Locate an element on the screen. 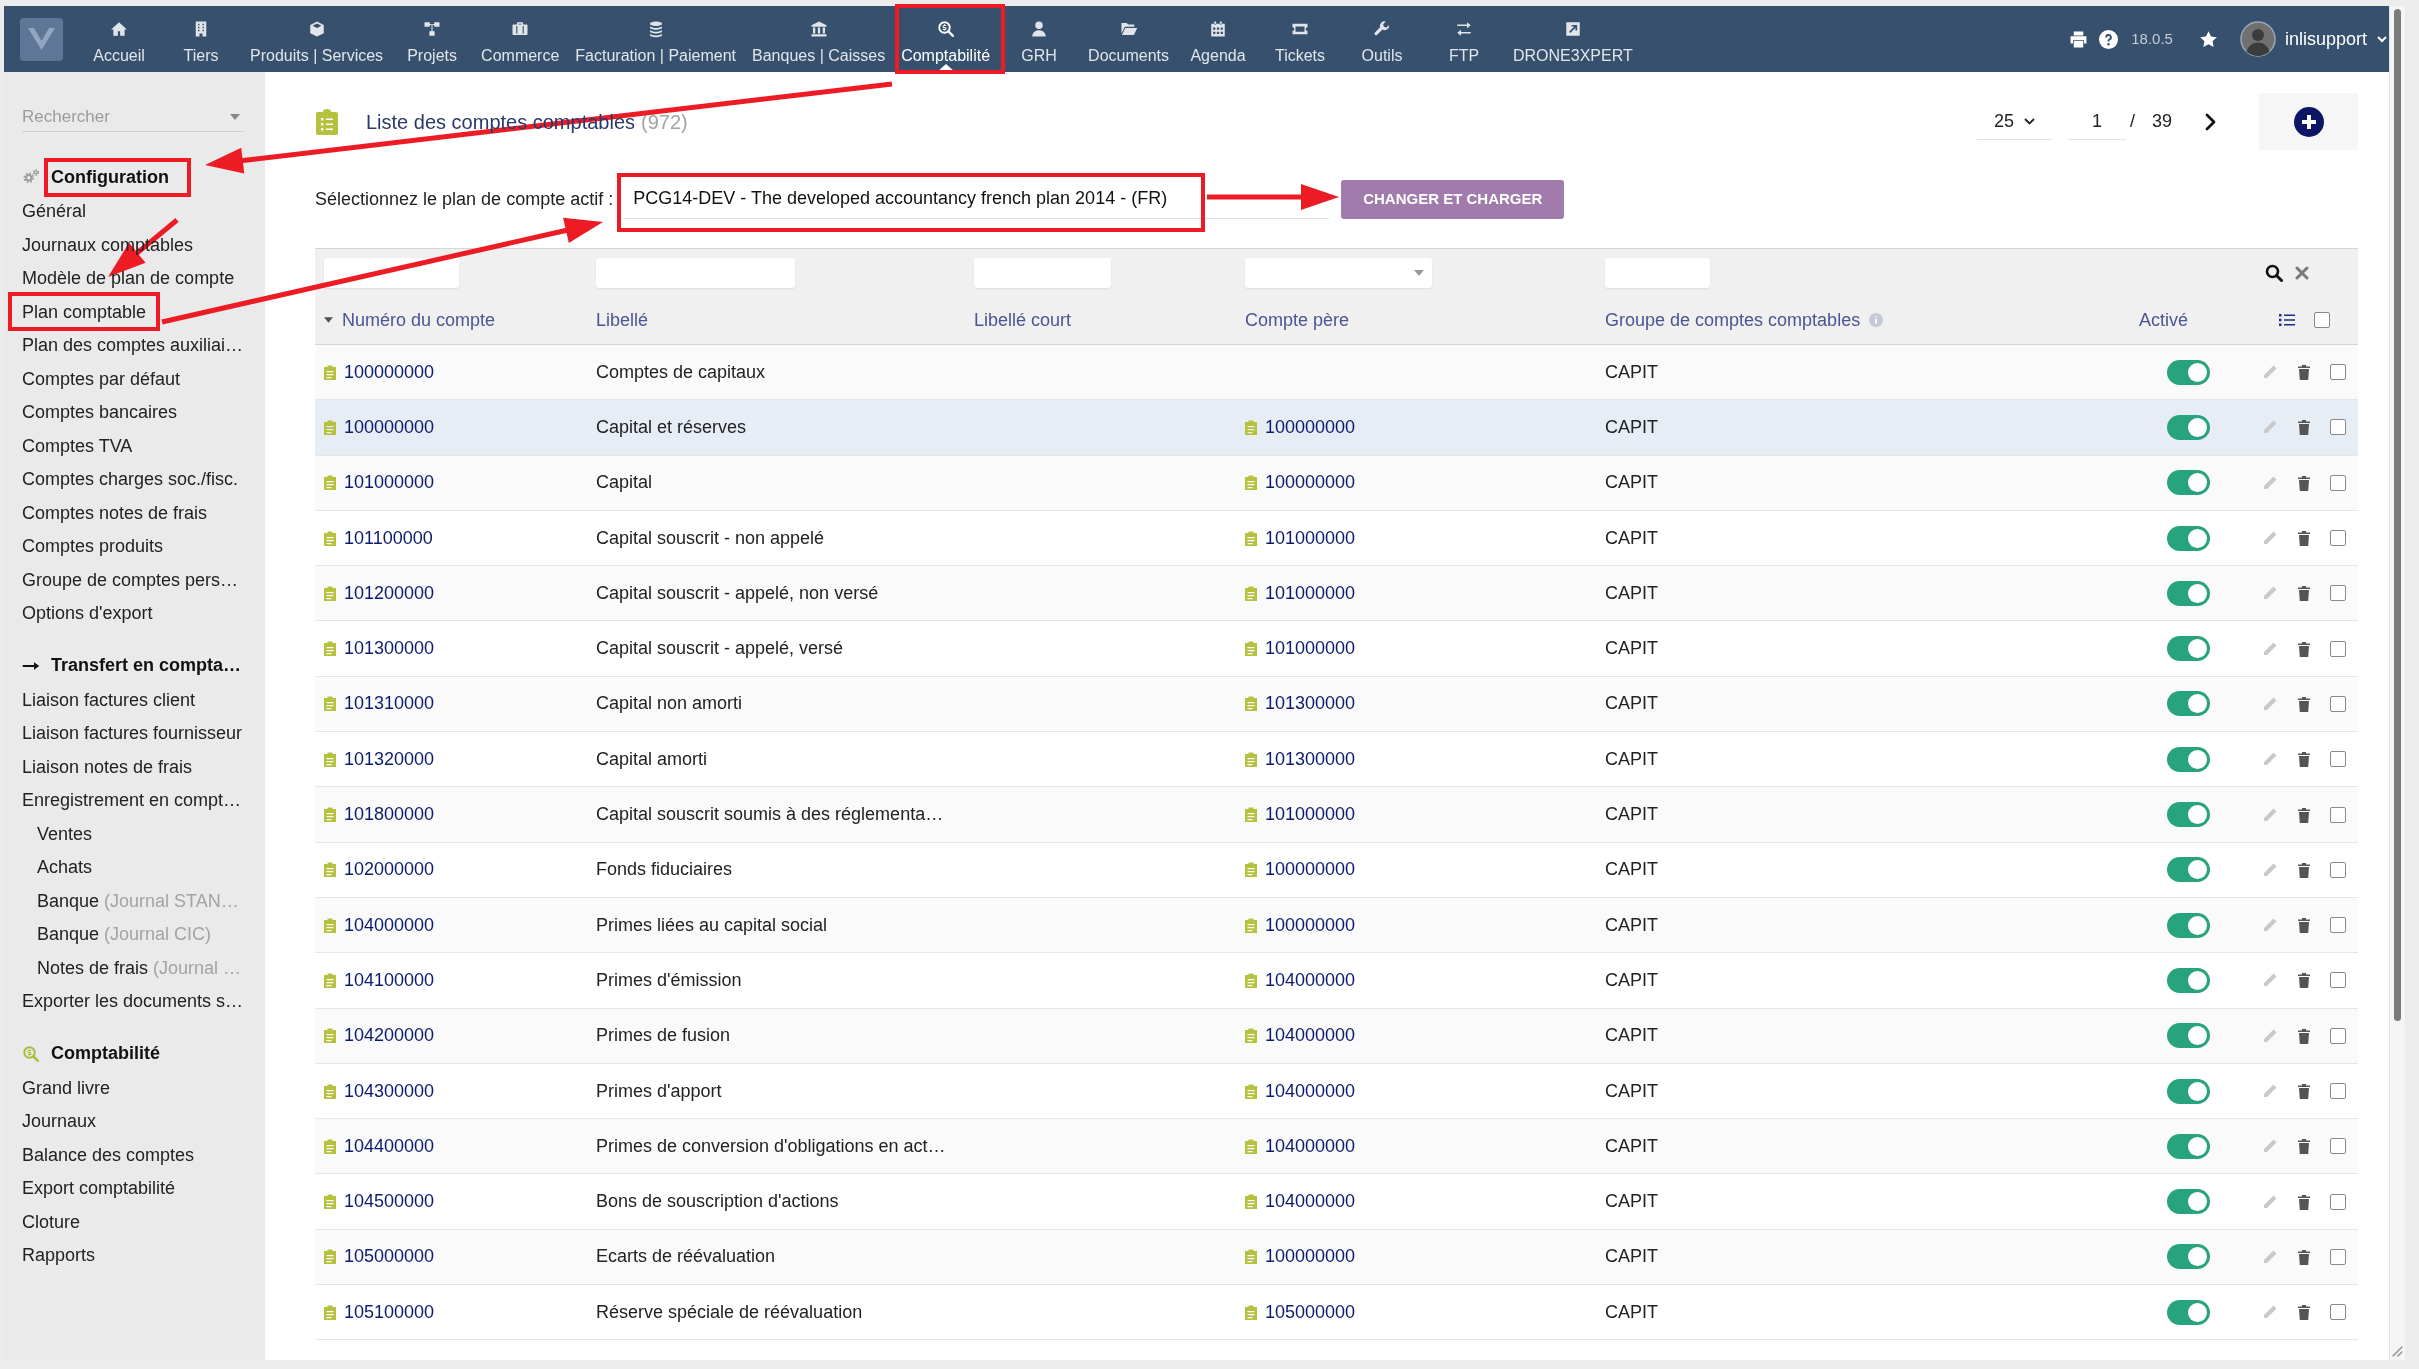 The height and width of the screenshot is (1369, 2419). nav-tab: Tiers is located at coordinates (201, 39).